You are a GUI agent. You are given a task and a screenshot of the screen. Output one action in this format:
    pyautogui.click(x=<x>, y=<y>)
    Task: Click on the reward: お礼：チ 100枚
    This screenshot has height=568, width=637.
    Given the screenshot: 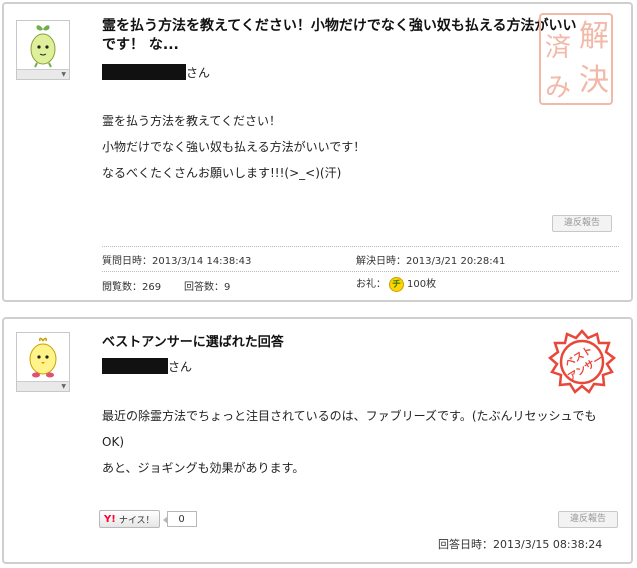 What is the action you would take?
    pyautogui.click(x=396, y=283)
    